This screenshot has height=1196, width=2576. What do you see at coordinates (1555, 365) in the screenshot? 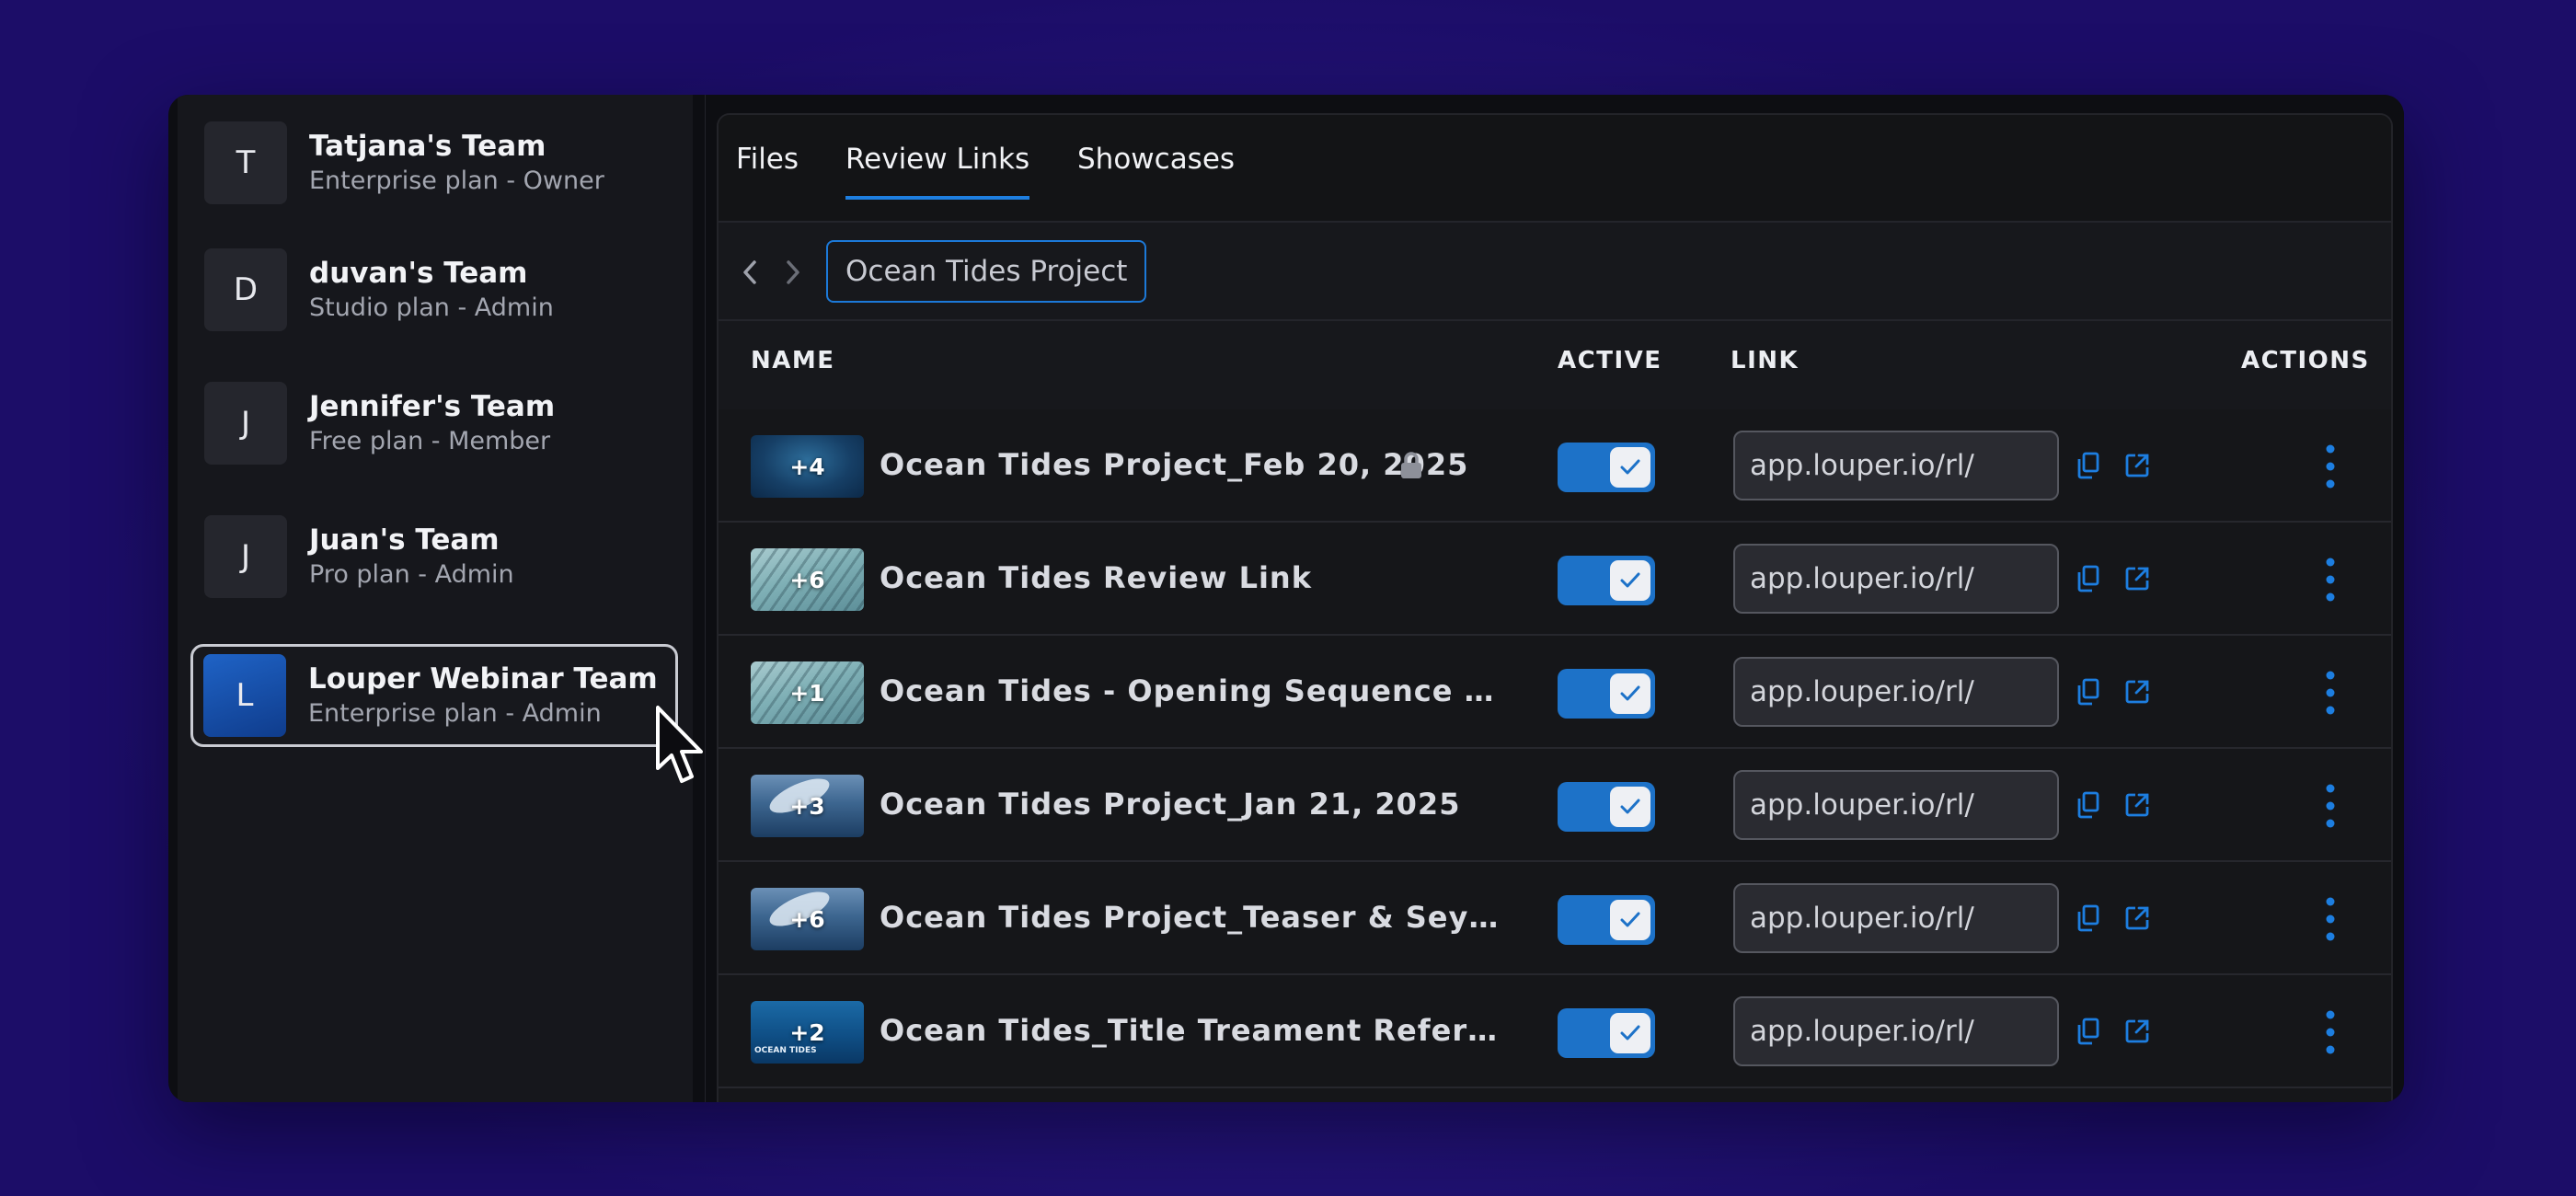
I see `table-header: NAME ACTIVE LINK ACTIONS` at bounding box center [1555, 365].